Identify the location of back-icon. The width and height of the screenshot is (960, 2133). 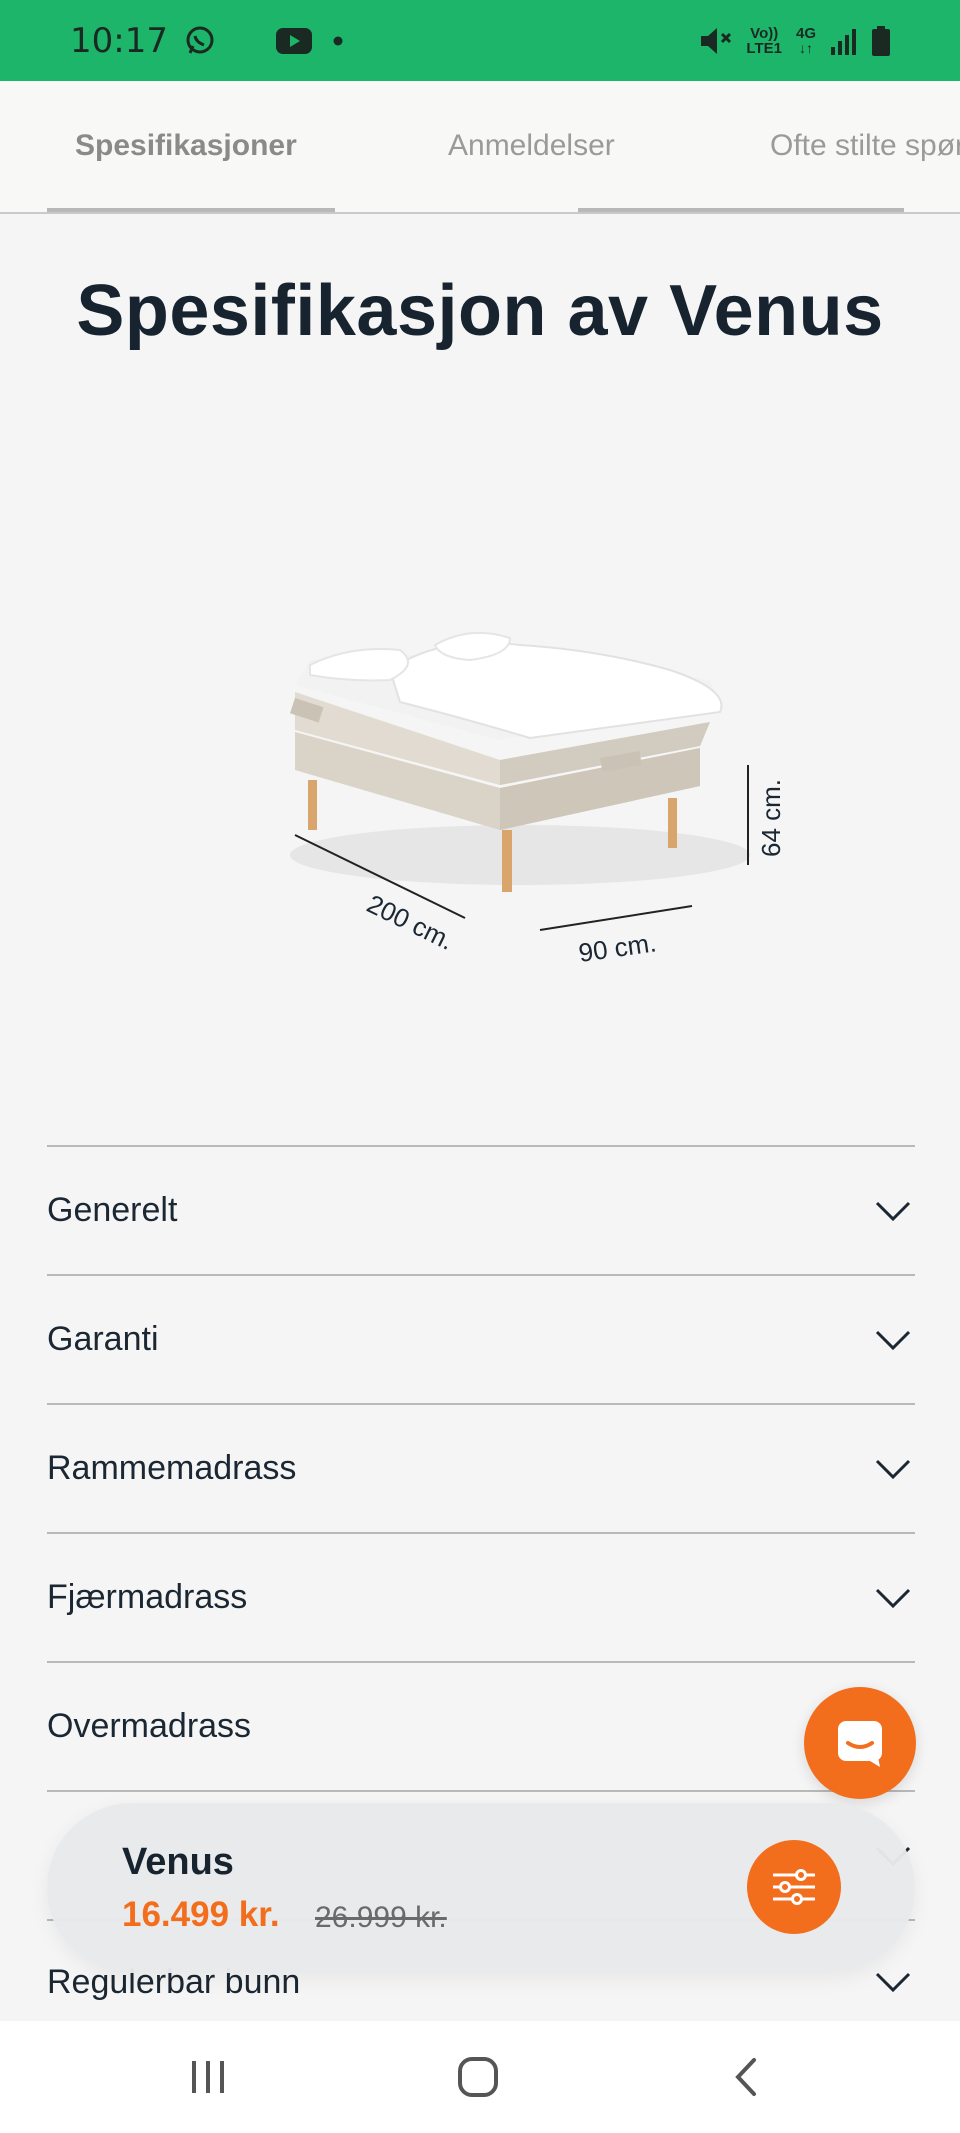
(745, 2077).